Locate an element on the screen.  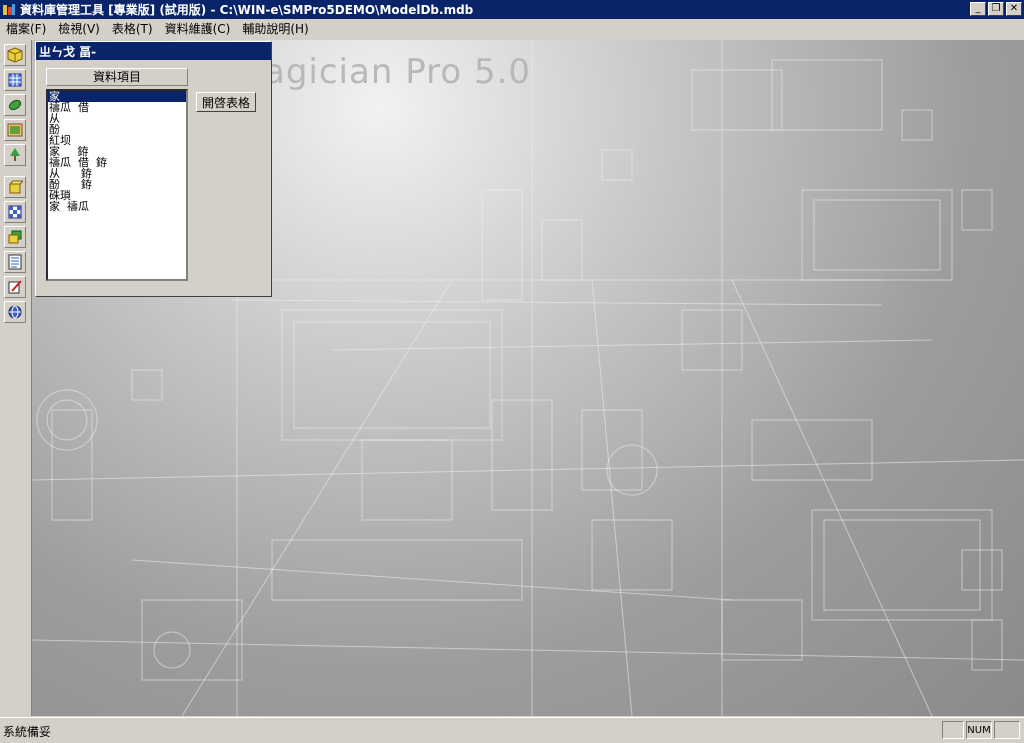
vertical-toolbar is located at coordinates (16, 378).